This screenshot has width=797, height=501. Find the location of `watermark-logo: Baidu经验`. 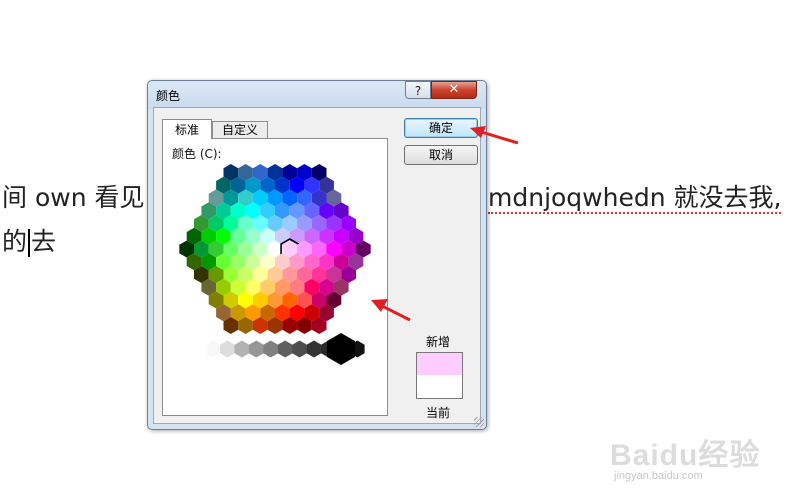

watermark-logo: Baidu经验 is located at coordinates (685, 455).